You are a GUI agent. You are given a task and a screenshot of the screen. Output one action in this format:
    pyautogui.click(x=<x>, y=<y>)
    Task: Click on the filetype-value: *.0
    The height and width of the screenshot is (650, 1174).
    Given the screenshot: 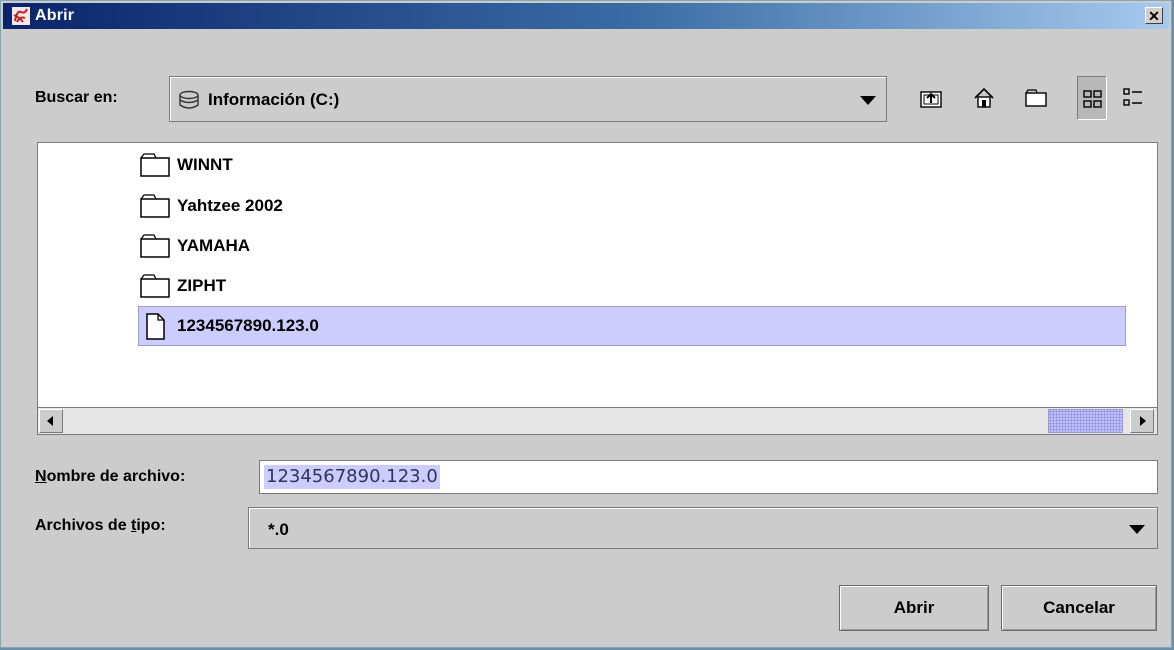 What is the action you would take?
    pyautogui.click(x=278, y=529)
    